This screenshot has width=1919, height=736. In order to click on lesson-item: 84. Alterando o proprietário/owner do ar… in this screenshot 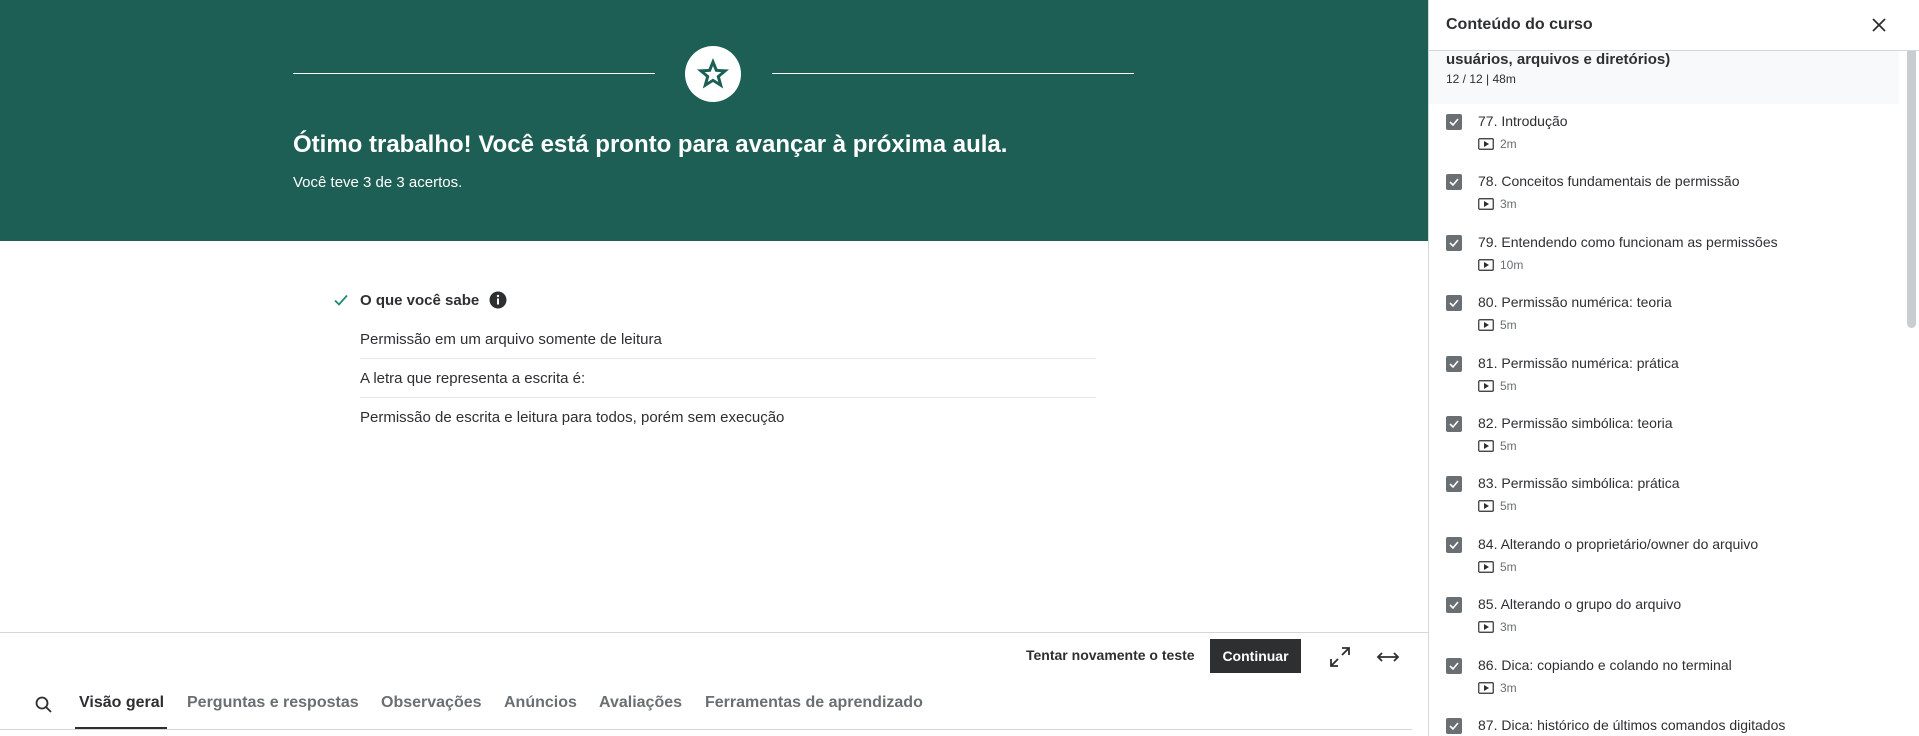, I will do `click(1664, 557)`.